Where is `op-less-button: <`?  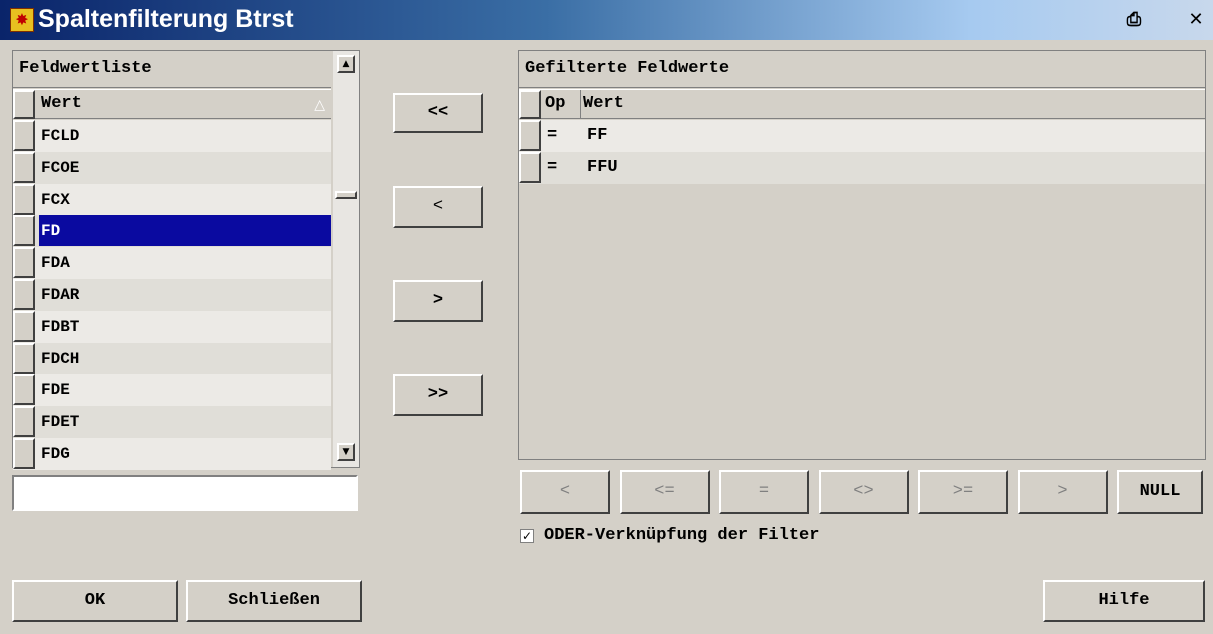 op-less-button: < is located at coordinates (565, 492).